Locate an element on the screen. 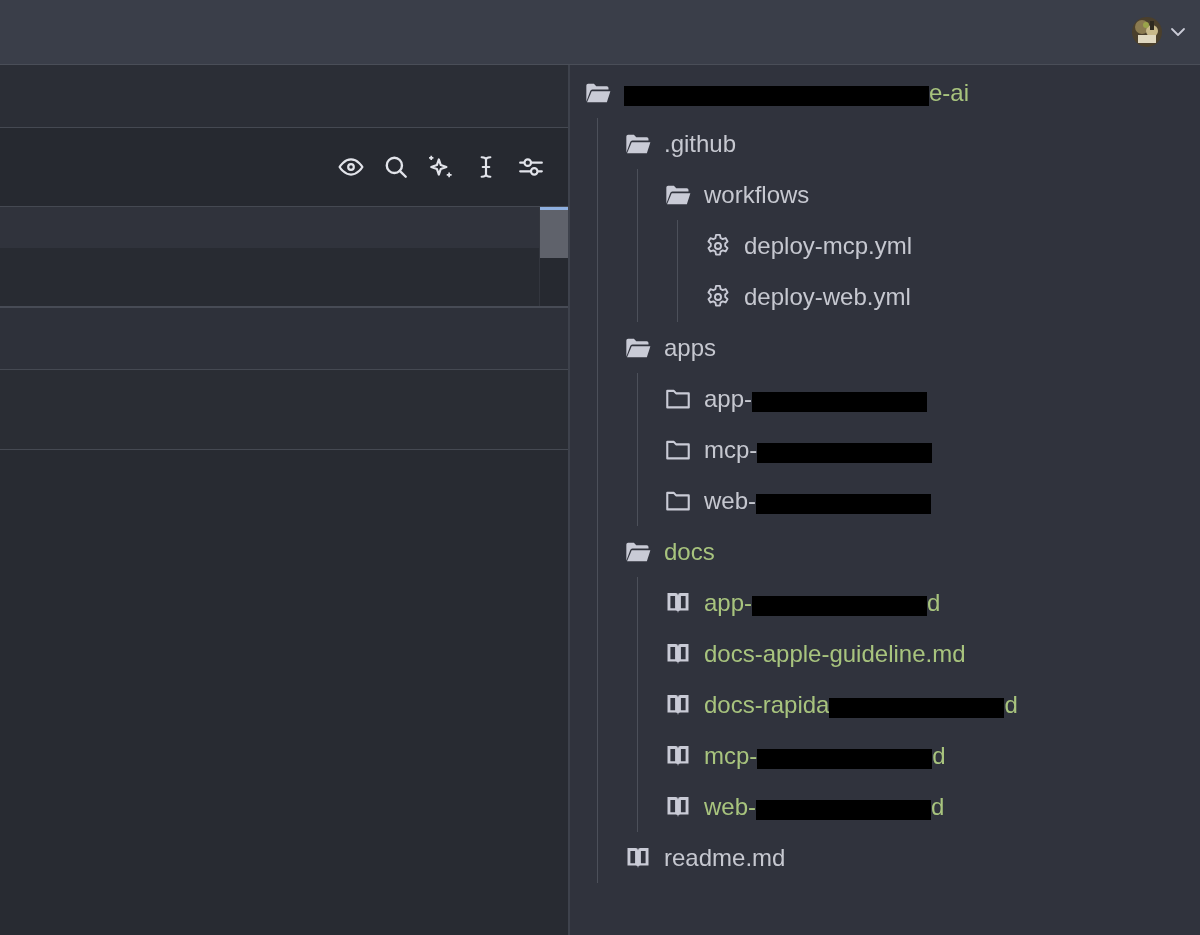 The height and width of the screenshot is (935, 1200). tree-item: app- d is located at coordinates (932, 602).